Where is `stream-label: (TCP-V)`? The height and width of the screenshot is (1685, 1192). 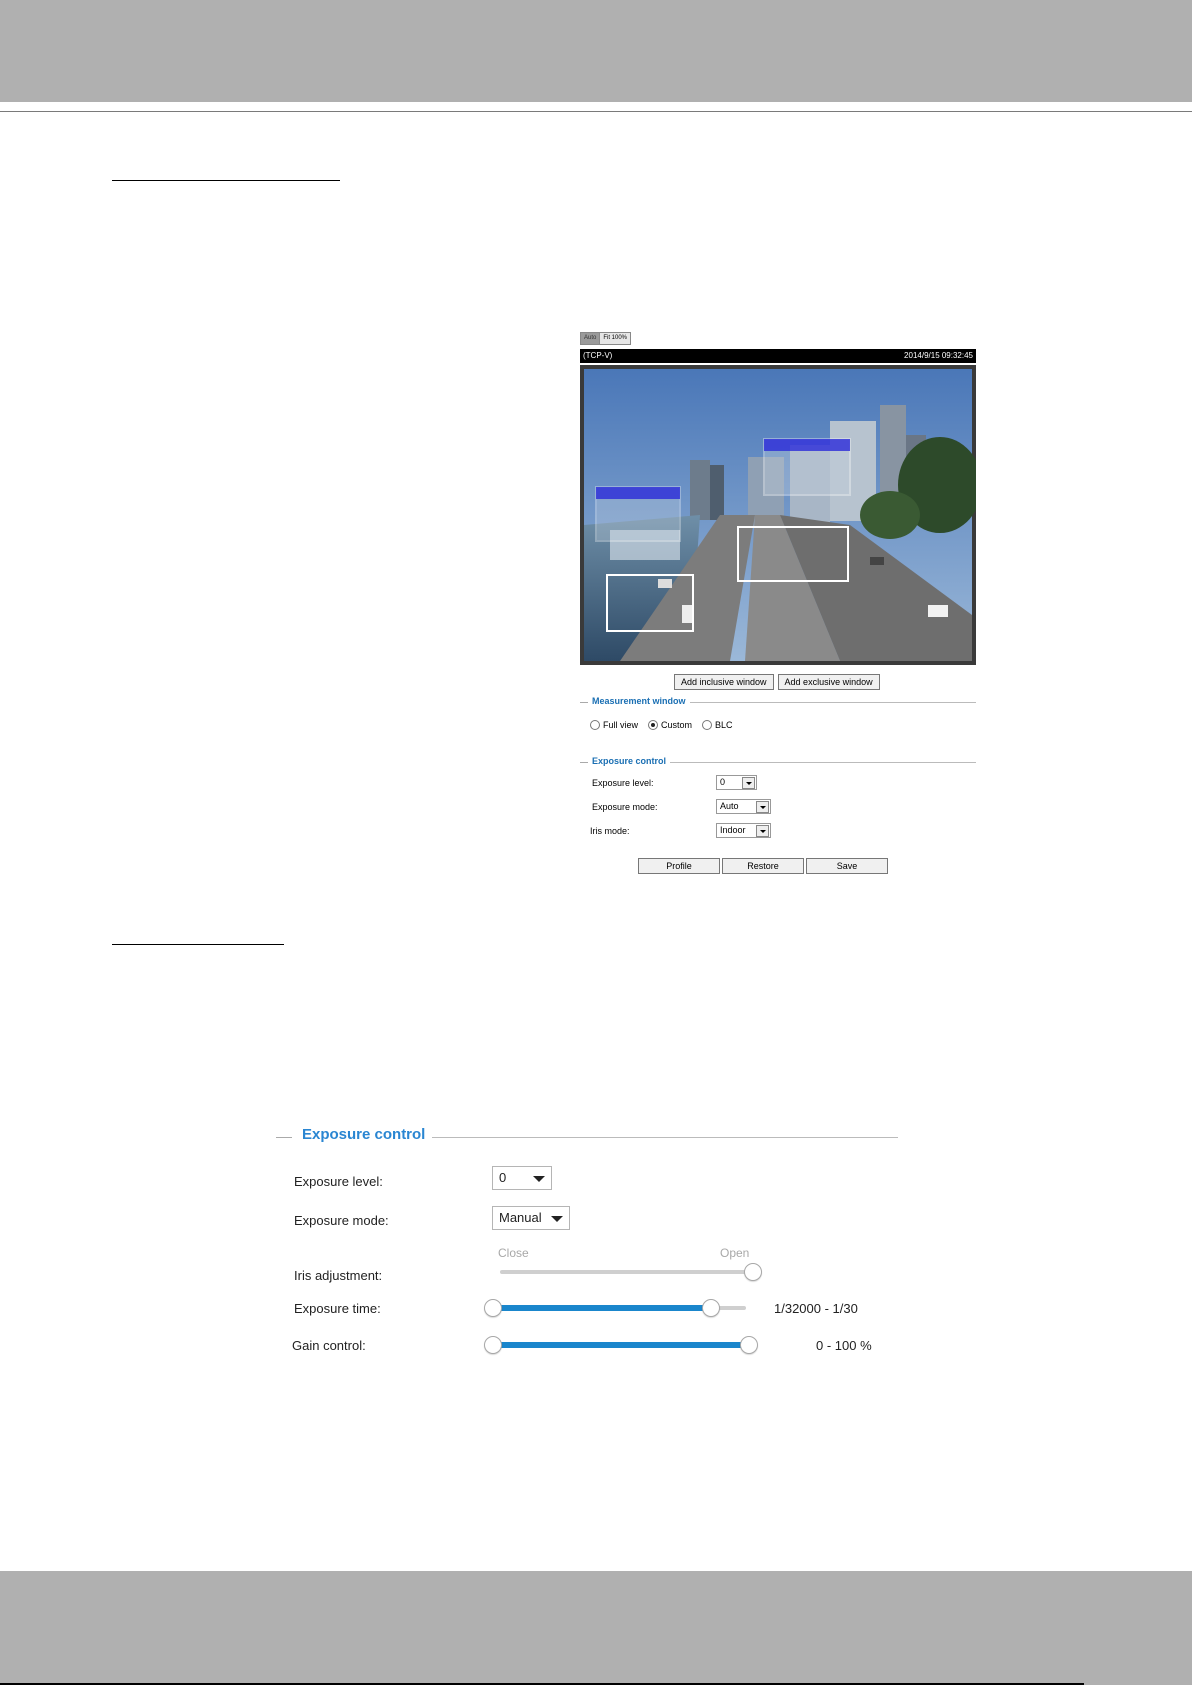 stream-label: (TCP-V) is located at coordinates (598, 355).